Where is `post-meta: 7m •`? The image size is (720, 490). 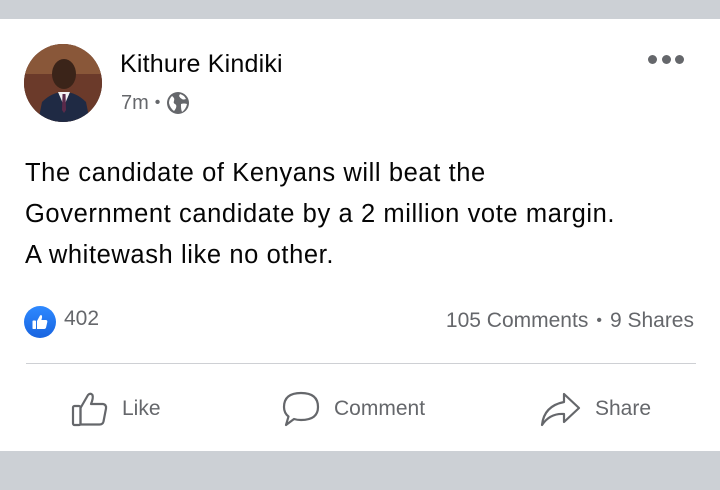
post-meta: 7m • is located at coordinates (155, 103).